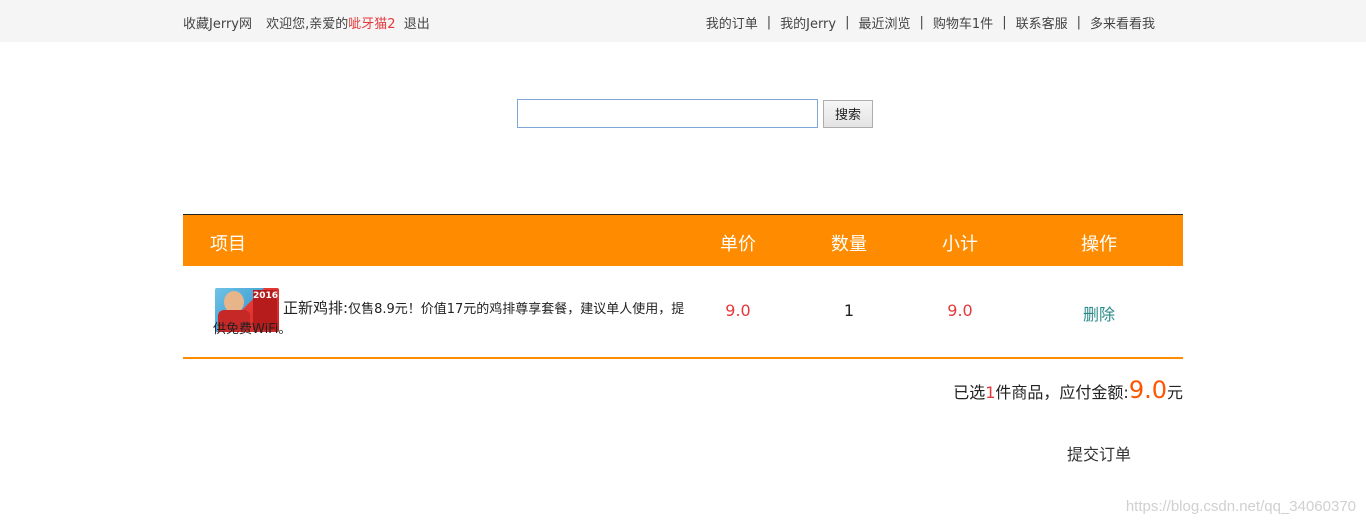 This screenshot has height=526, width=1366. What do you see at coordinates (1062, 392) in the screenshot?
I see `summary-mid: 件商品，应付金额:` at bounding box center [1062, 392].